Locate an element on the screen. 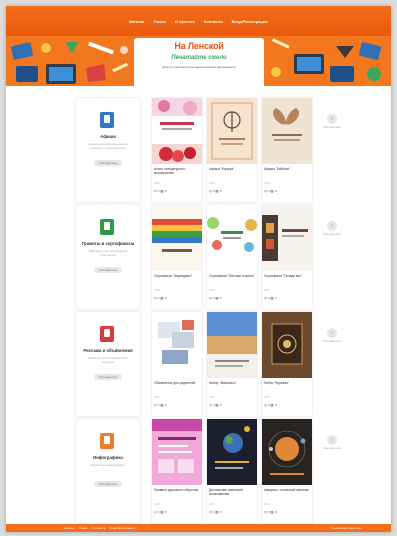  category-title: Афиши is located at coordinates (108, 136).